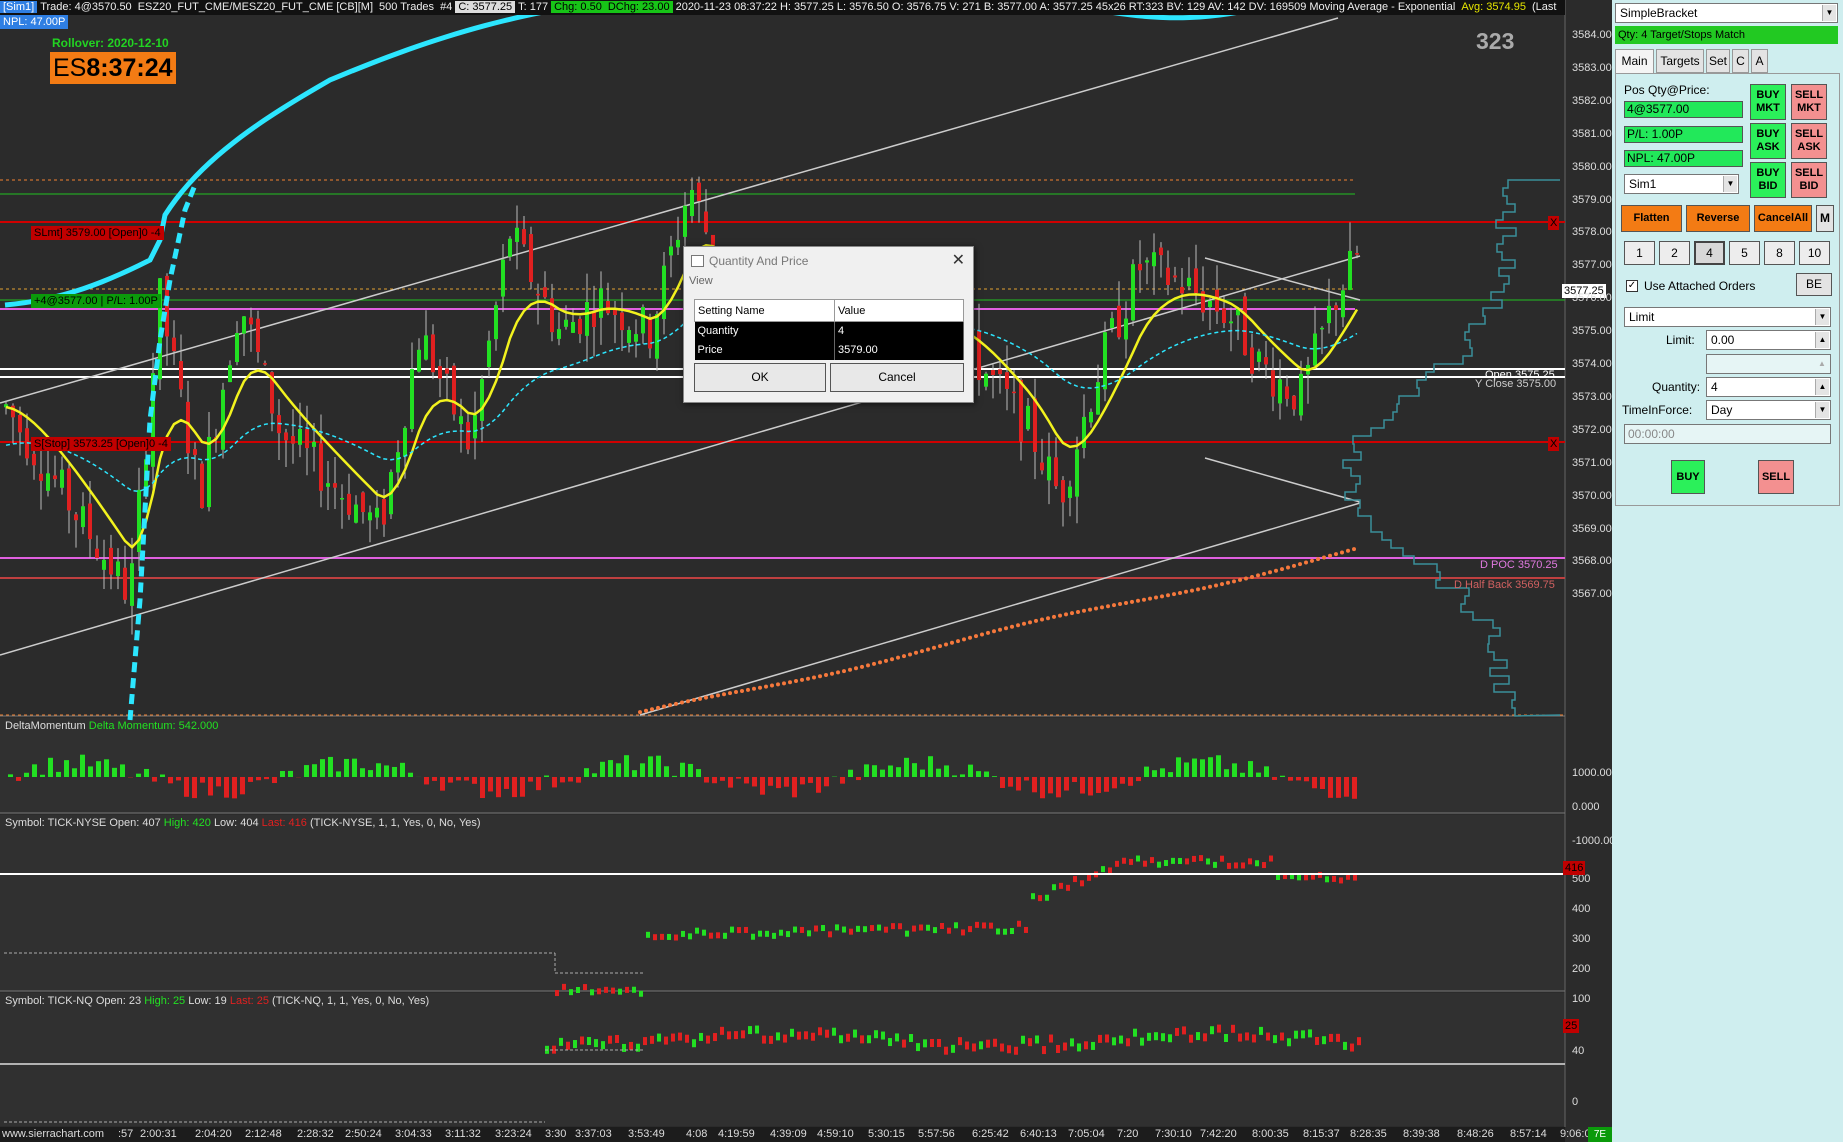 This screenshot has height=1142, width=1843. Describe the element at coordinates (1554, 444) in the screenshot. I see `cancel-stop-marker: X` at that location.